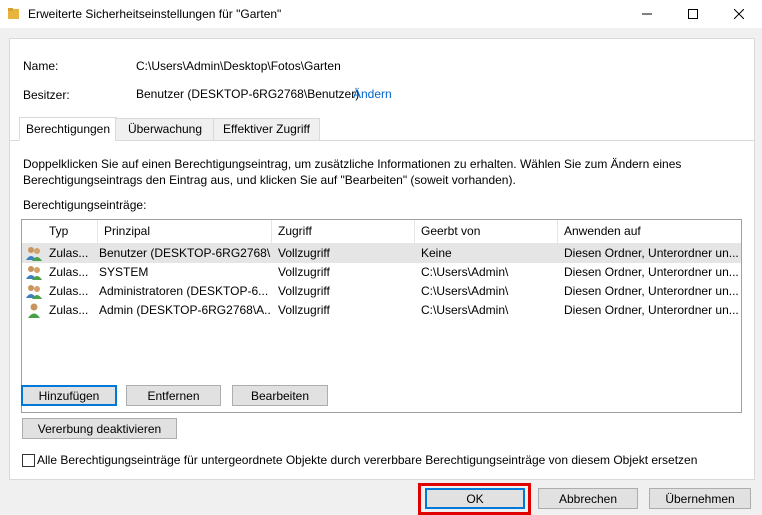  I want to click on column-header-zugriff: Zugriff, so click(343, 231).